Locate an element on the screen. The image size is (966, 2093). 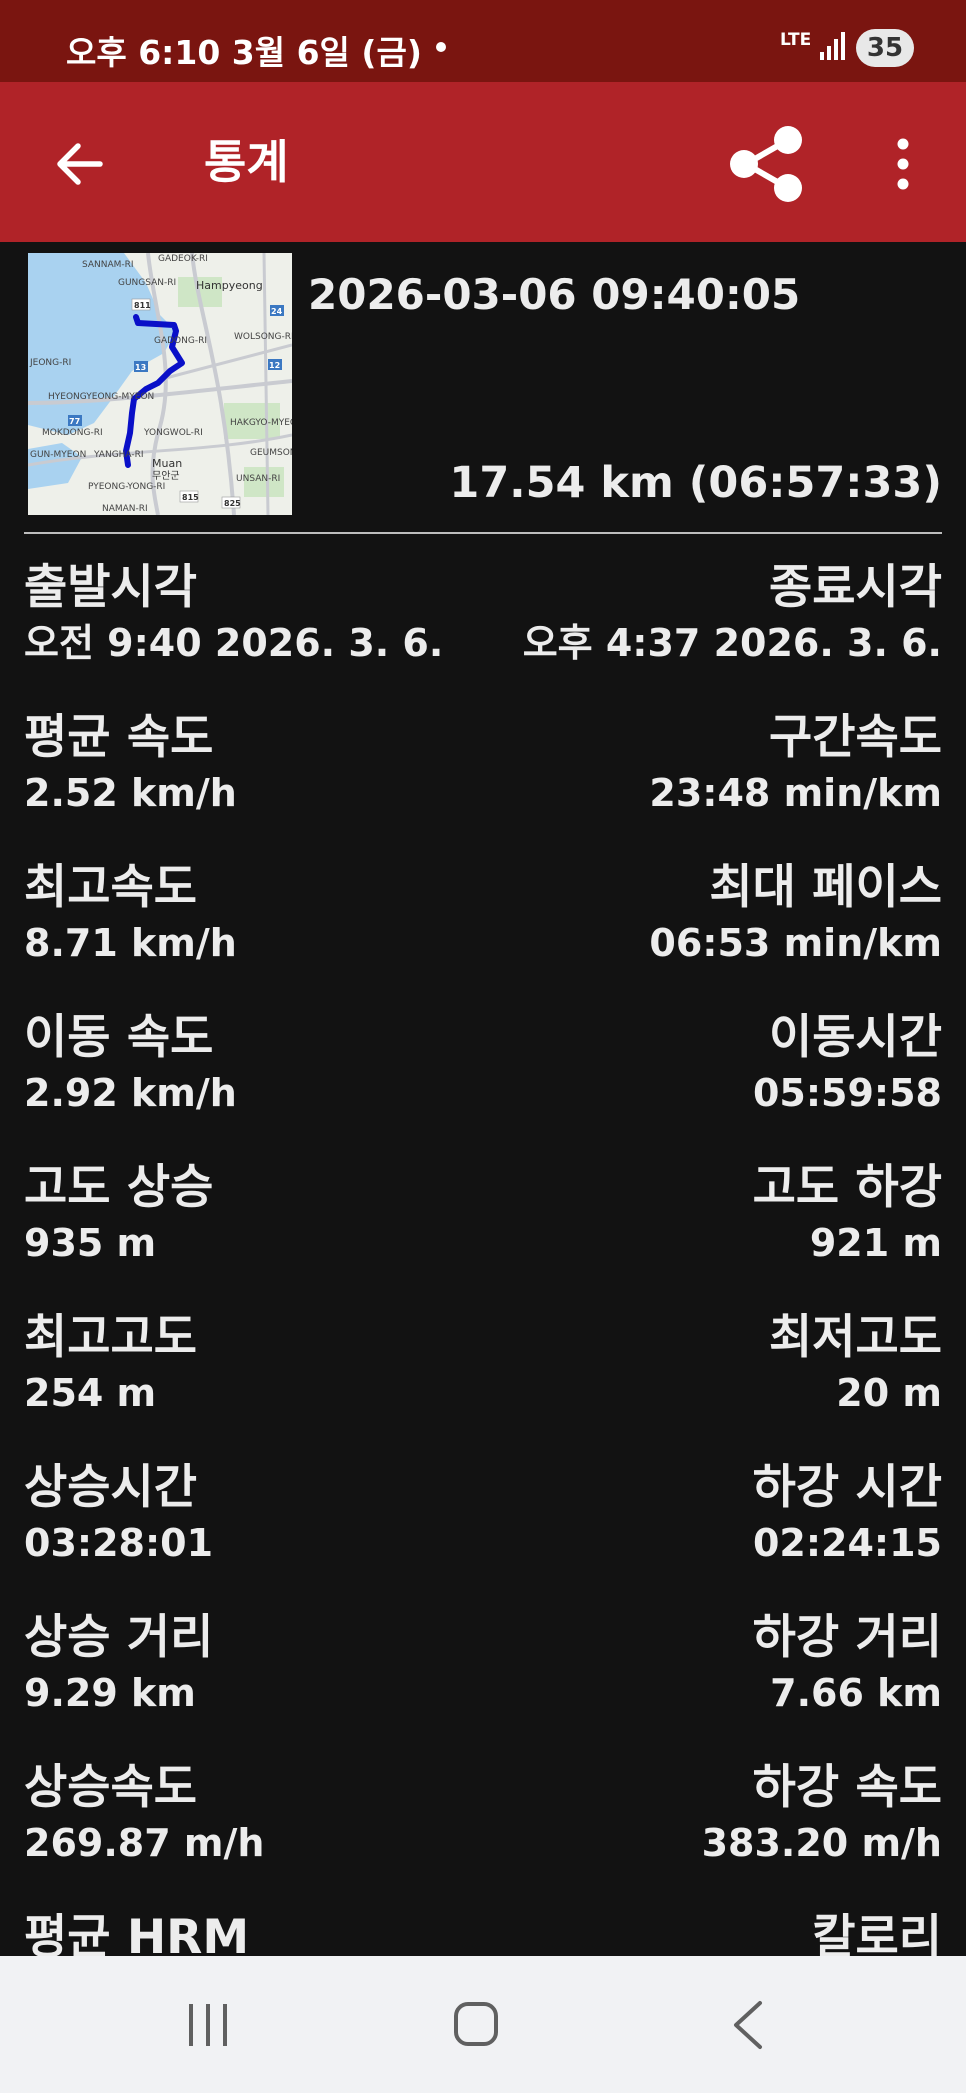
stat-label: 상승 거리 is located at coordinates (119, 1637).